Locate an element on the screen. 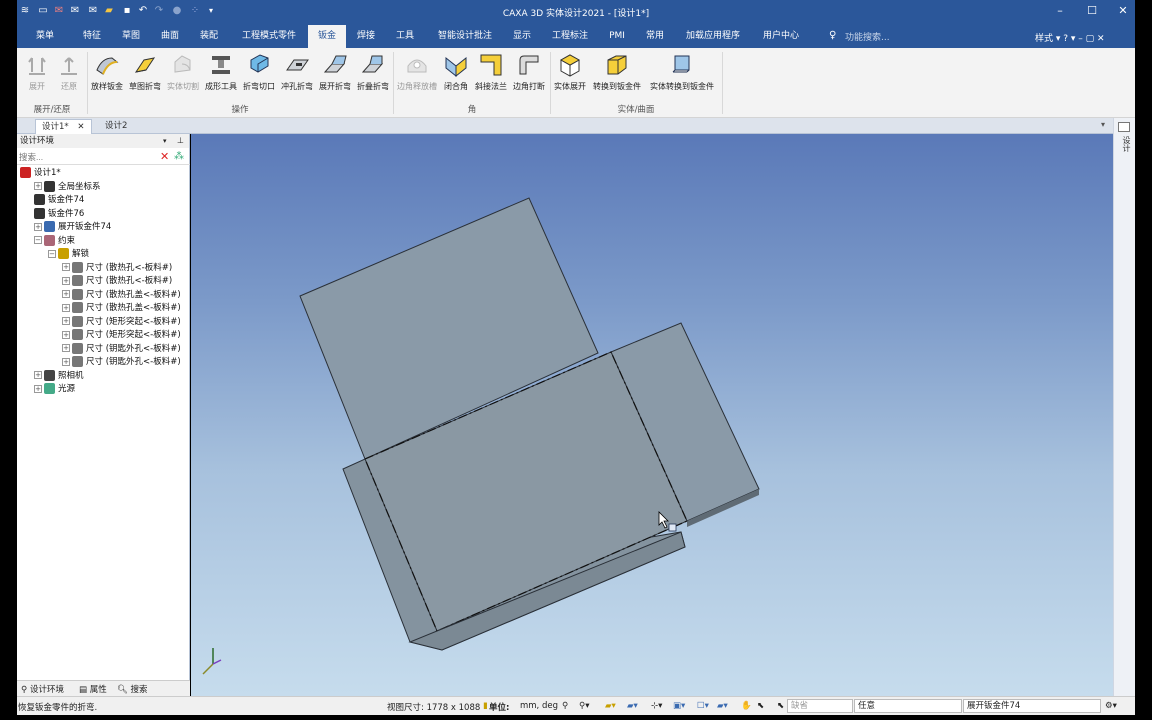  tab-surface: 曲面 is located at coordinates (170, 36).